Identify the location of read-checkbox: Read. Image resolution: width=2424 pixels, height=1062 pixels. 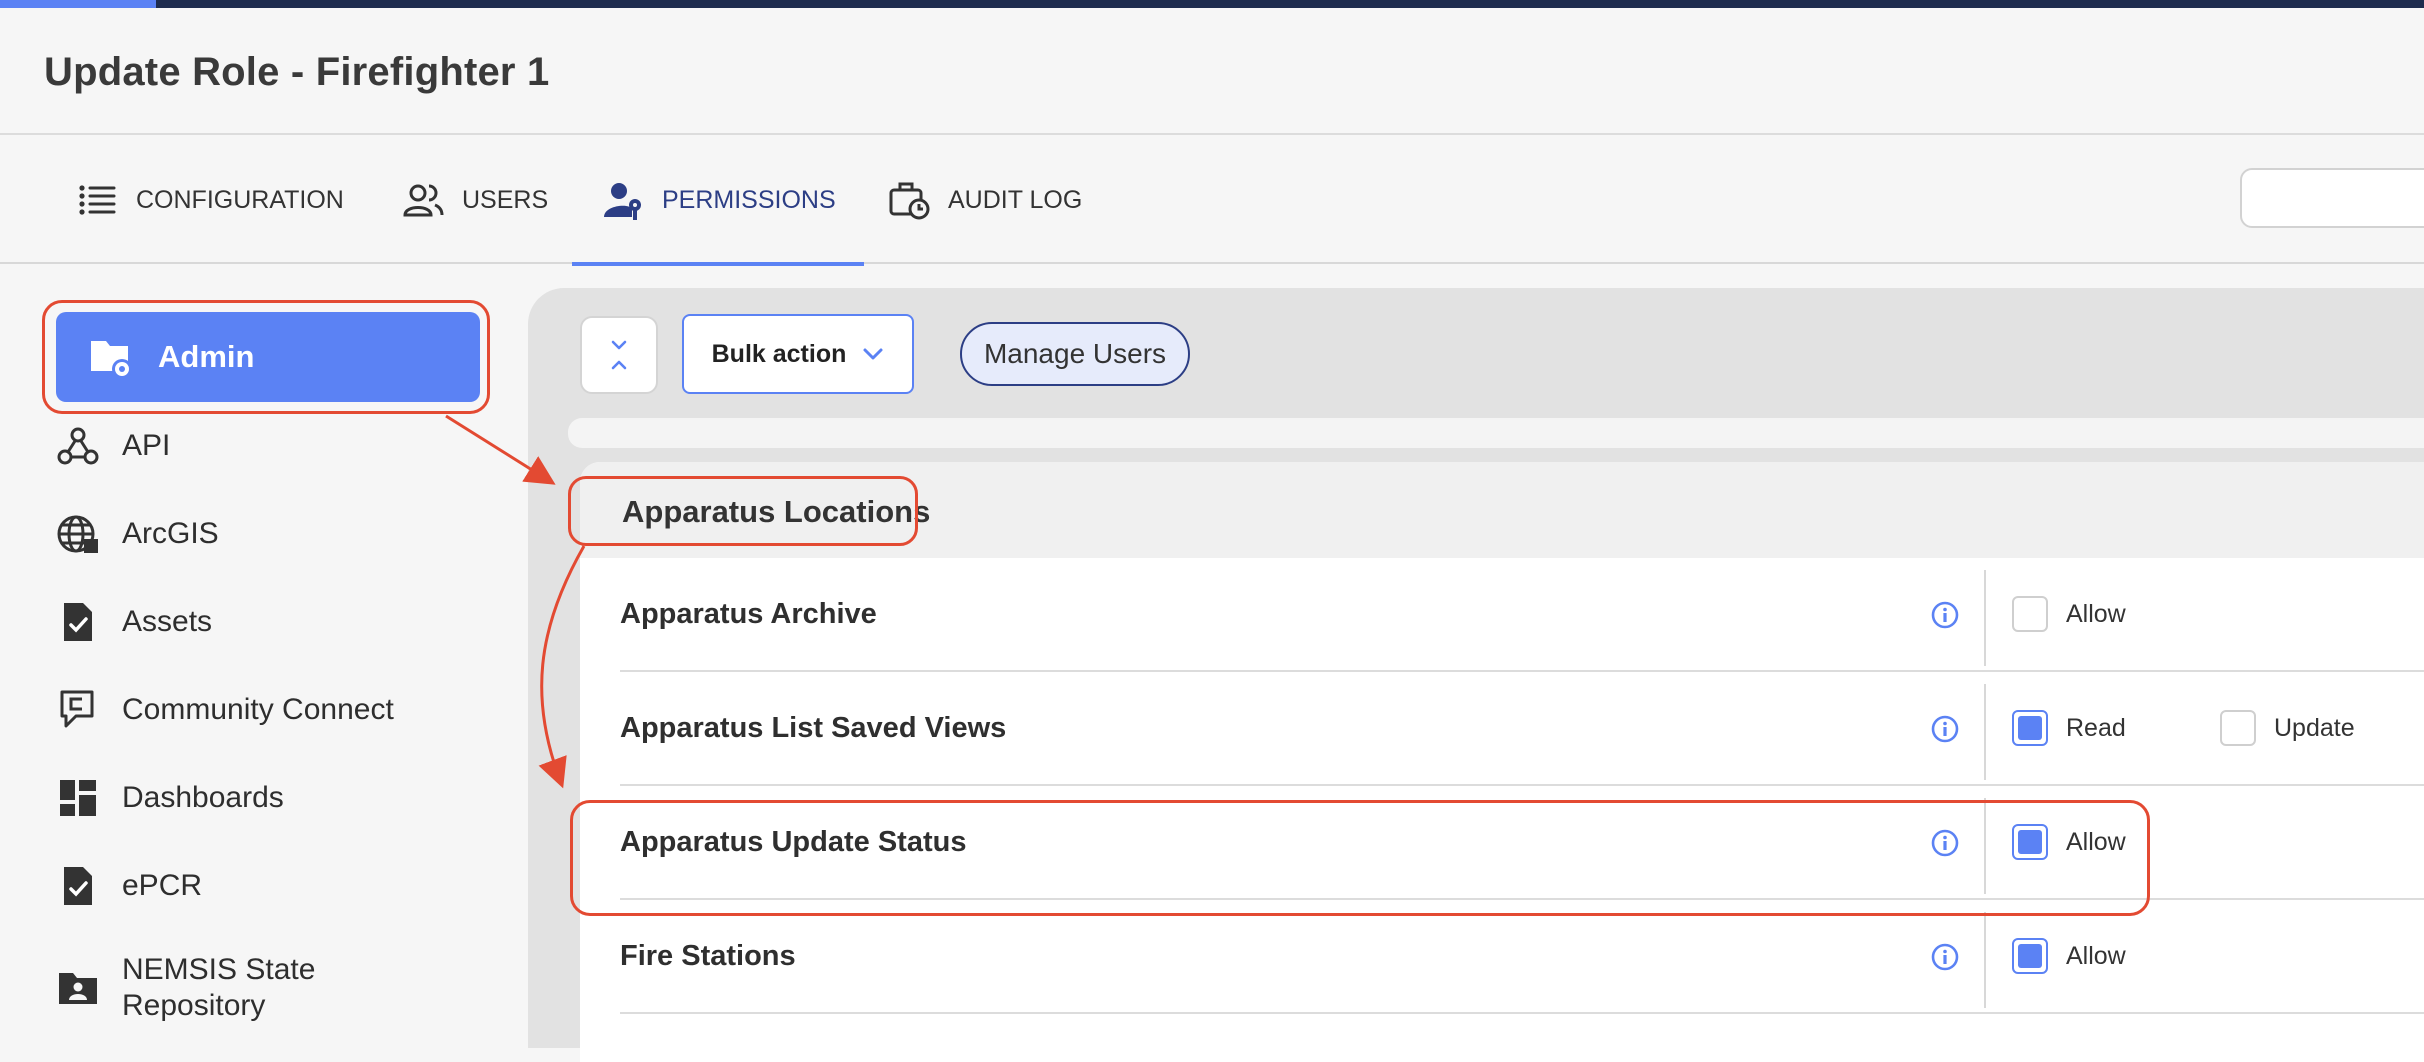
(2069, 728).